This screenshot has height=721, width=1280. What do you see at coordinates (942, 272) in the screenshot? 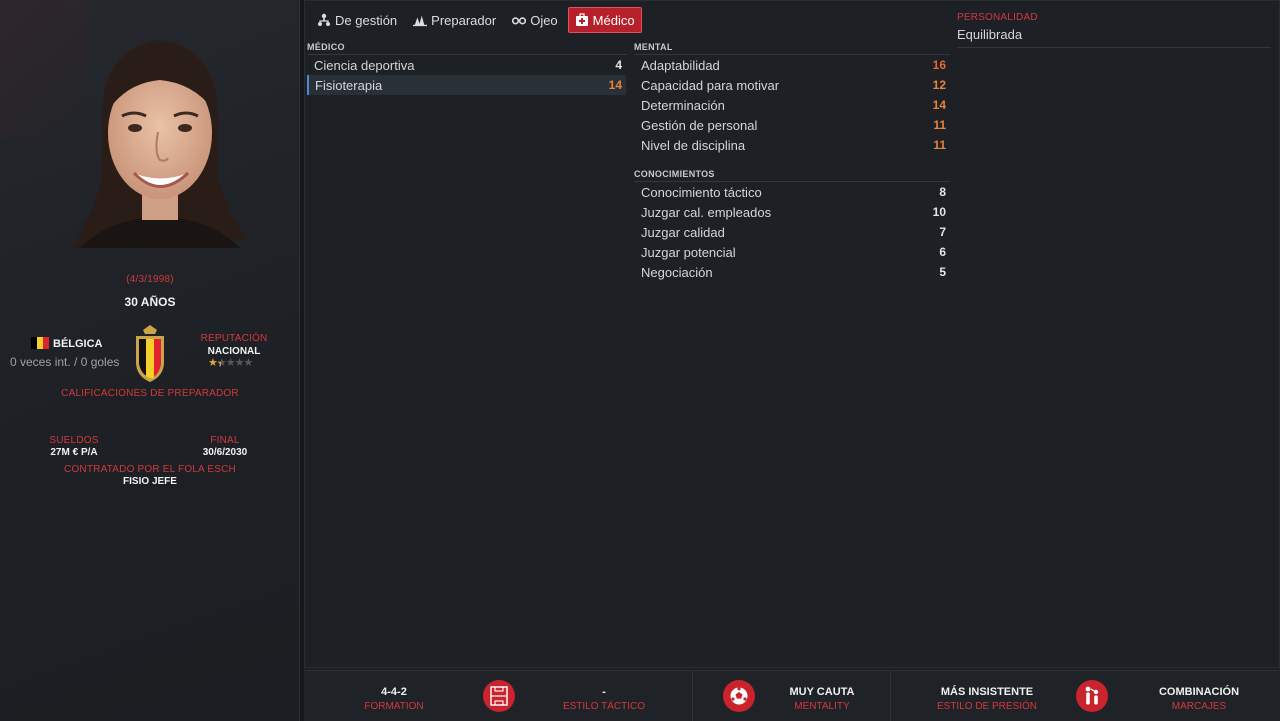
I see `attribute-value: 5` at bounding box center [942, 272].